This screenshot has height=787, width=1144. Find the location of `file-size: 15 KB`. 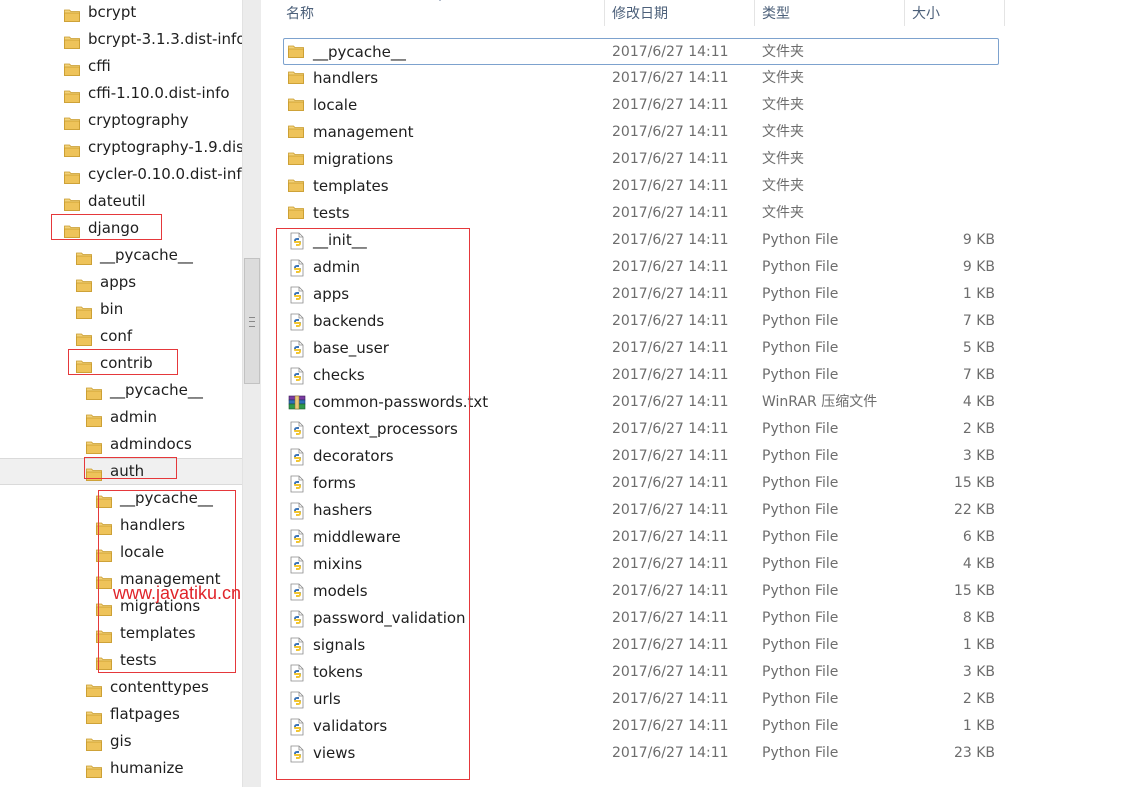

file-size: 15 KB is located at coordinates (974, 483).